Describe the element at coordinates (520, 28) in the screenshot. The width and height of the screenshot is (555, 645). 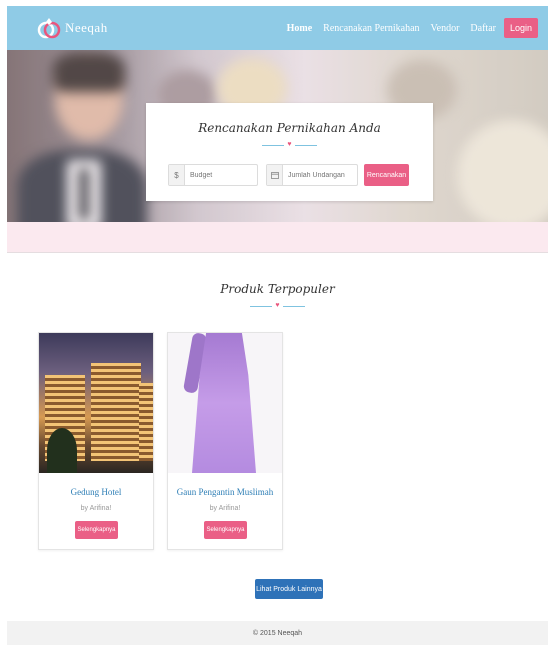
I see `login-button: Login` at that location.